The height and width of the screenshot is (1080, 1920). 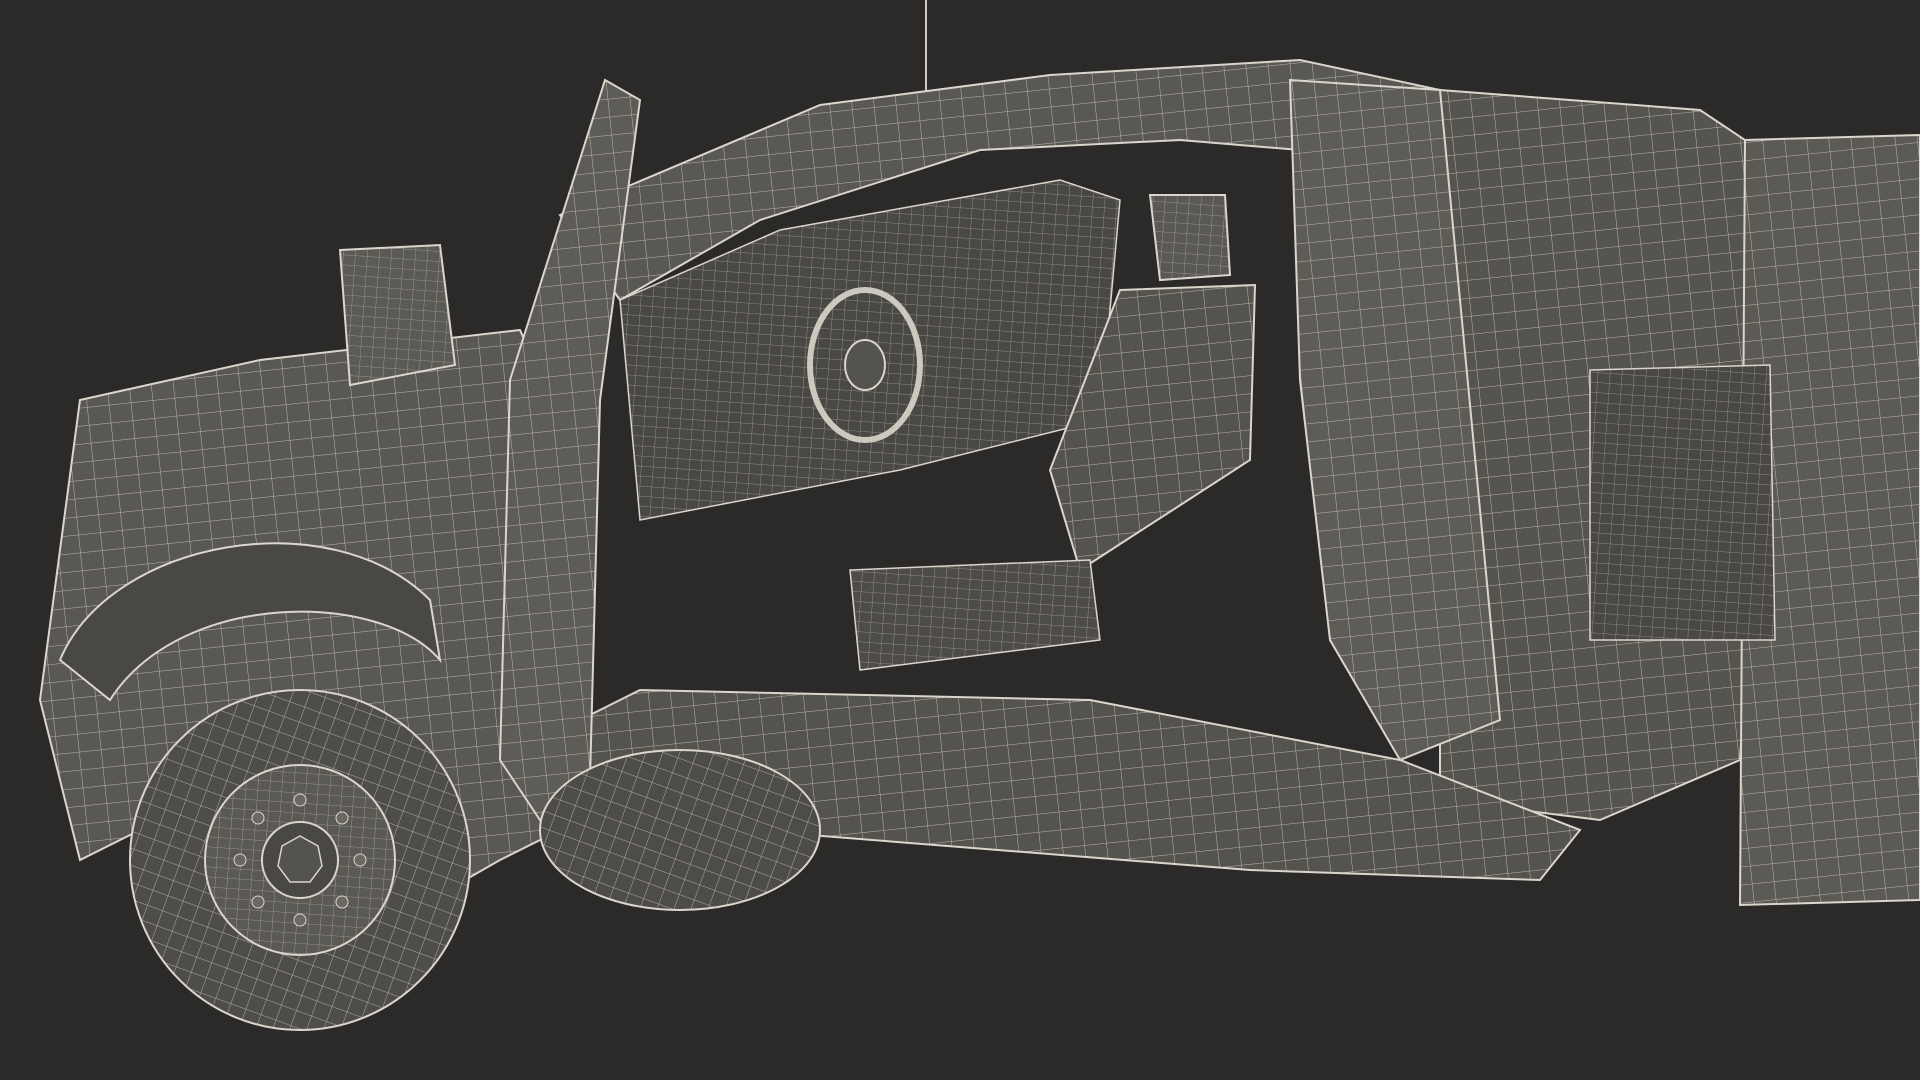 What do you see at coordinates (680, 830) in the screenshot?
I see `rear-wheel` at bounding box center [680, 830].